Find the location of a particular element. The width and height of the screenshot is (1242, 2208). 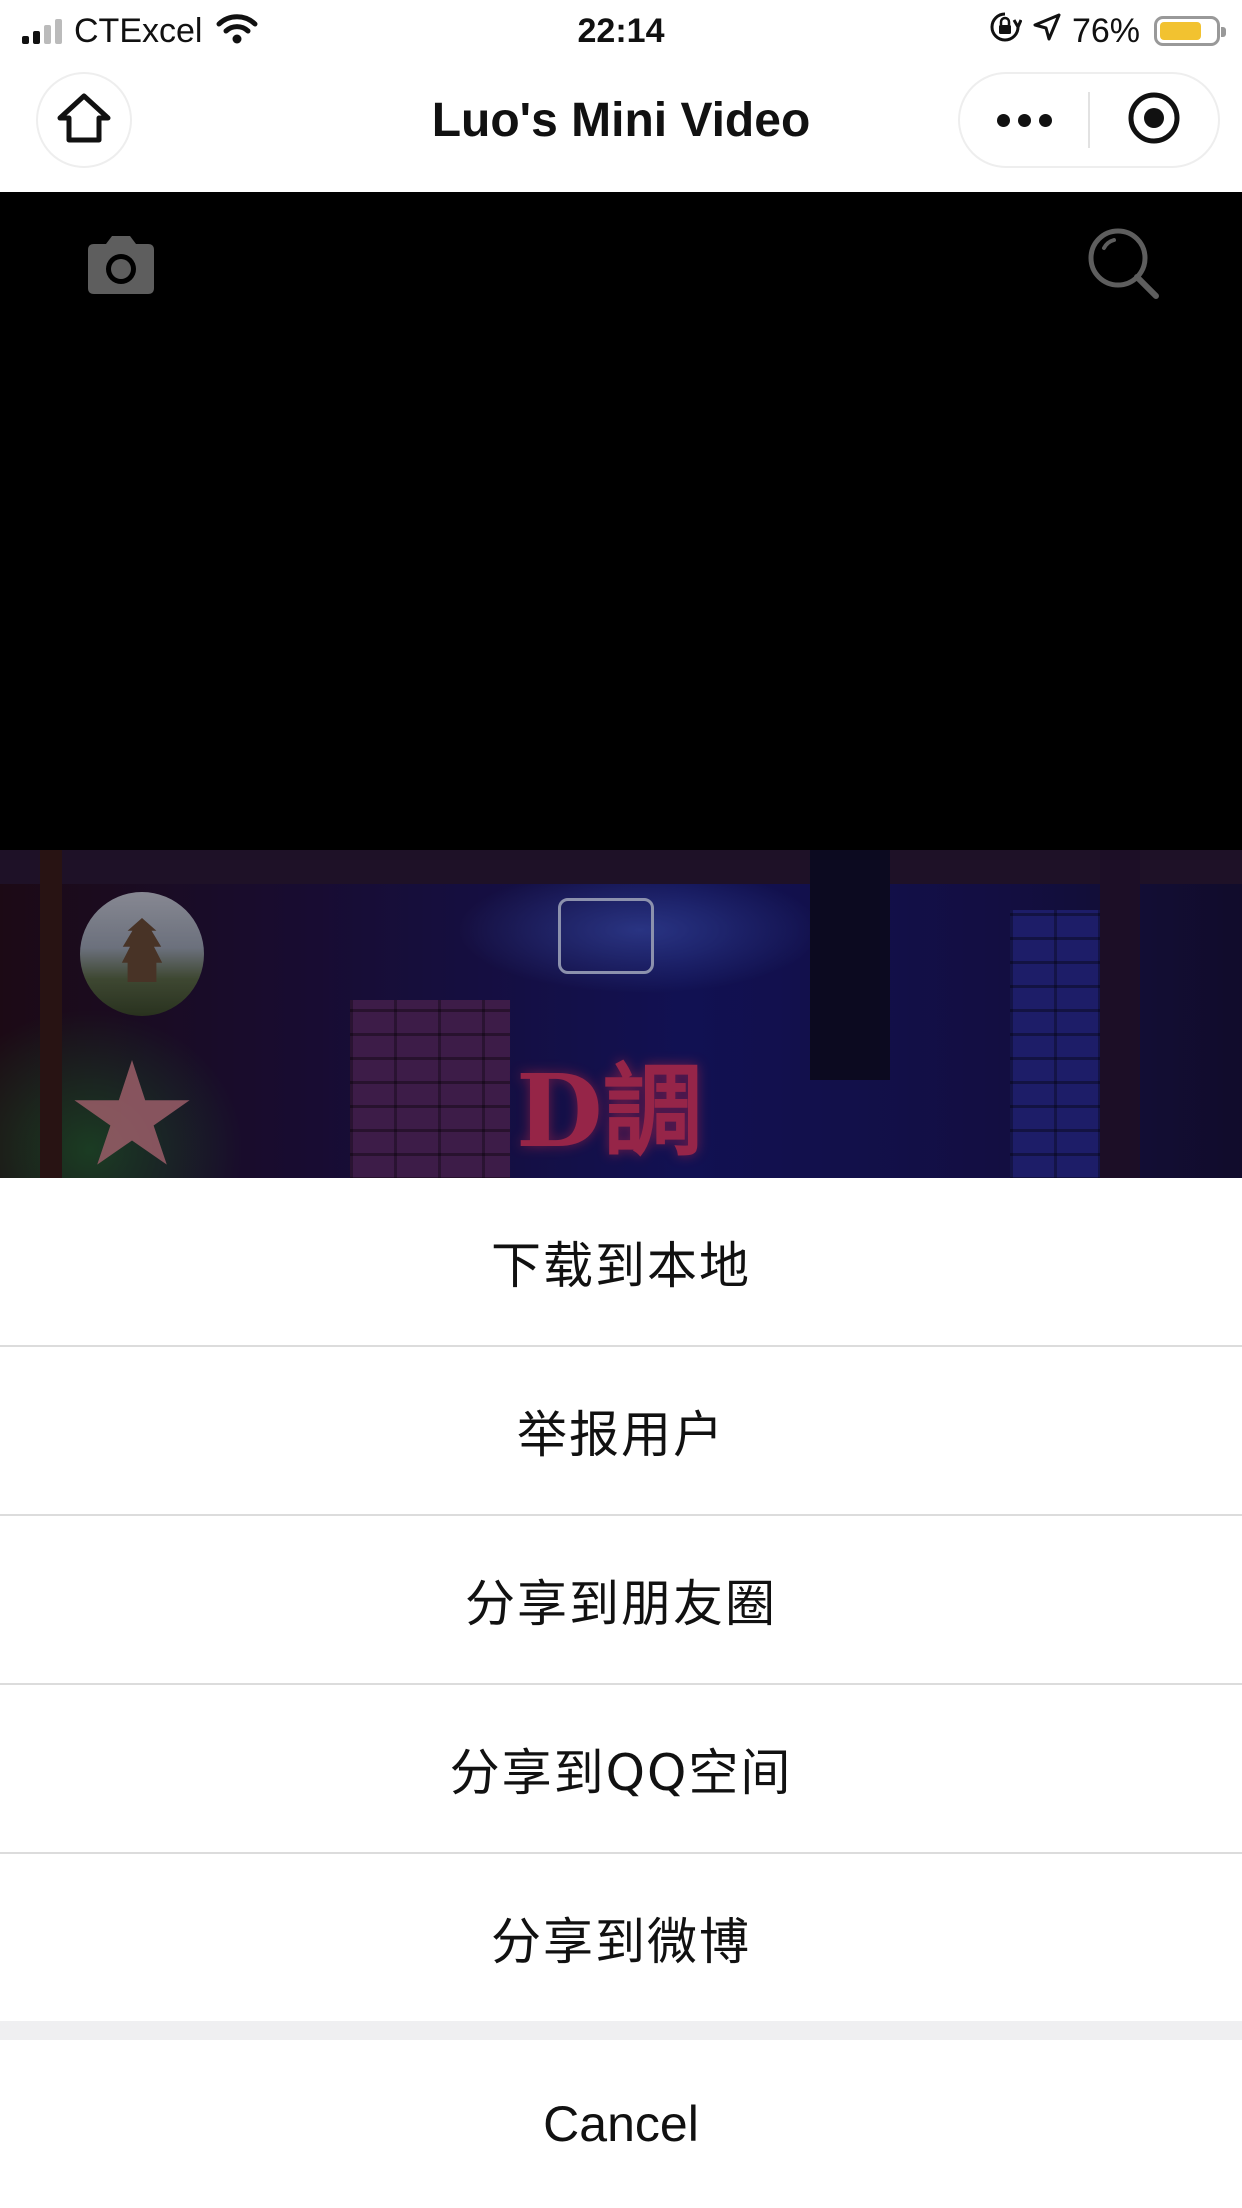

location-arrow-icon is located at coordinates (1047, 31).